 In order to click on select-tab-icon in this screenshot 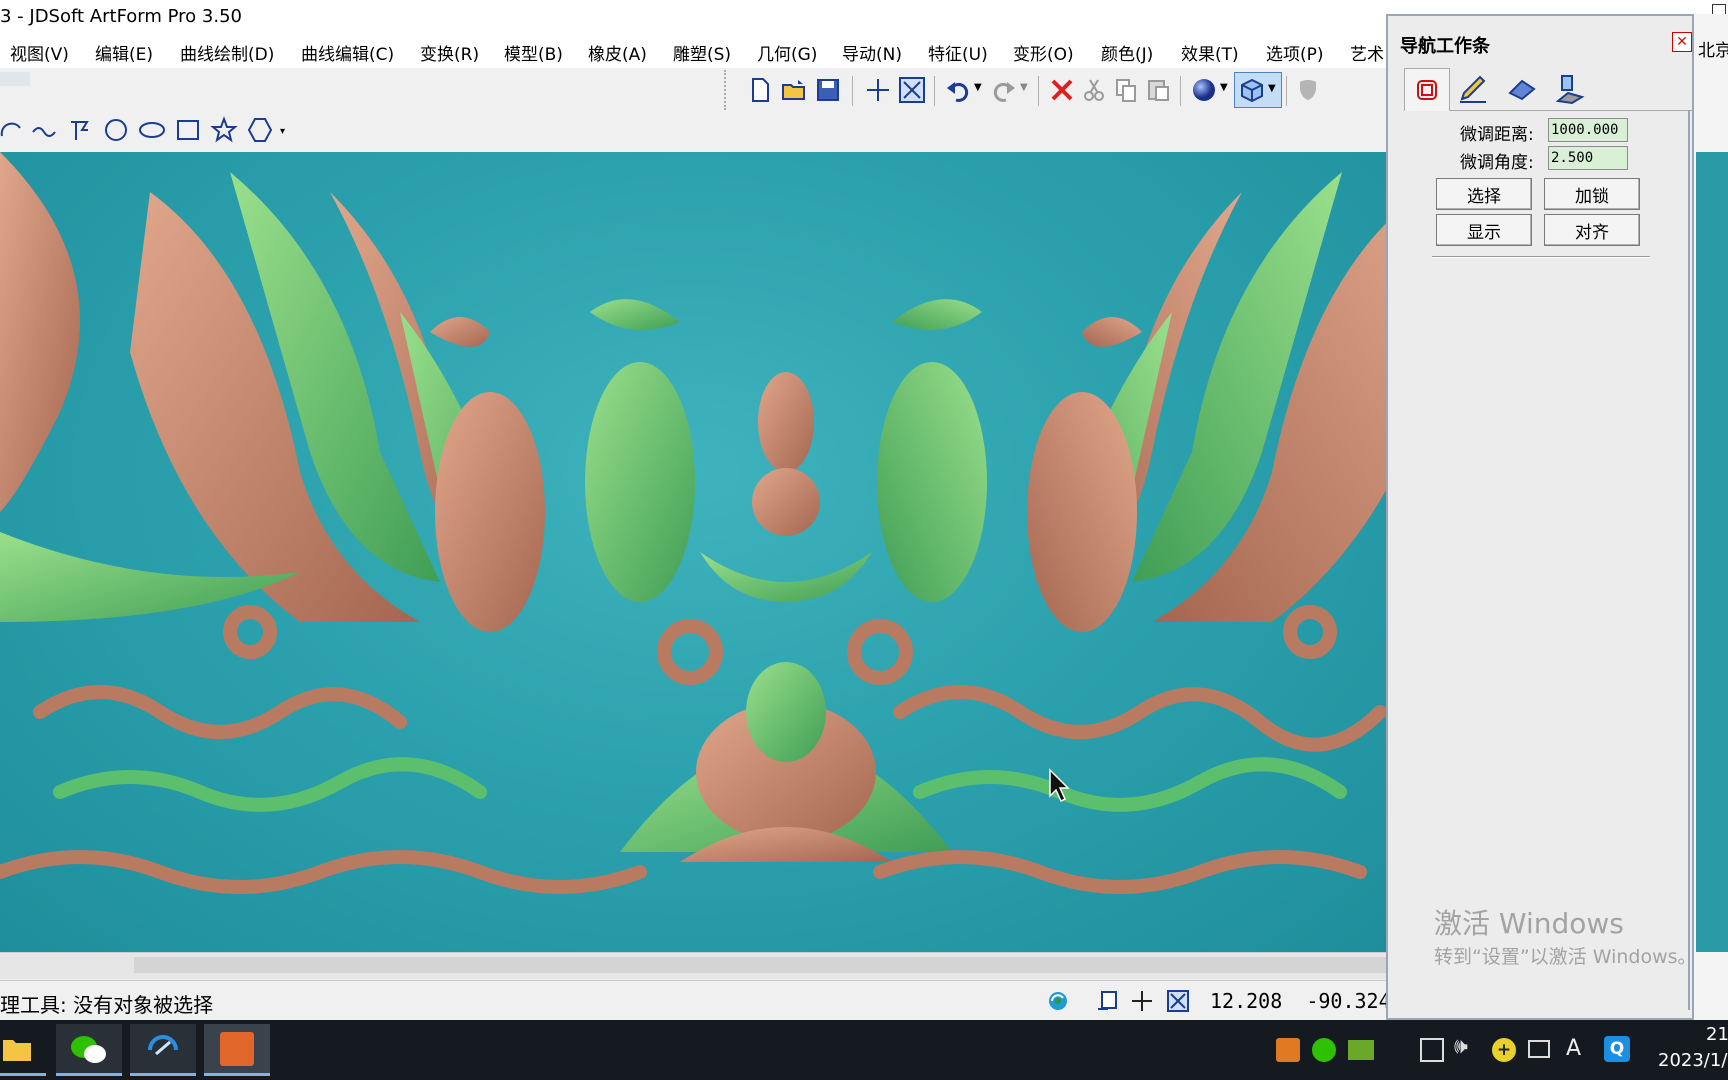, I will do `click(1427, 90)`.